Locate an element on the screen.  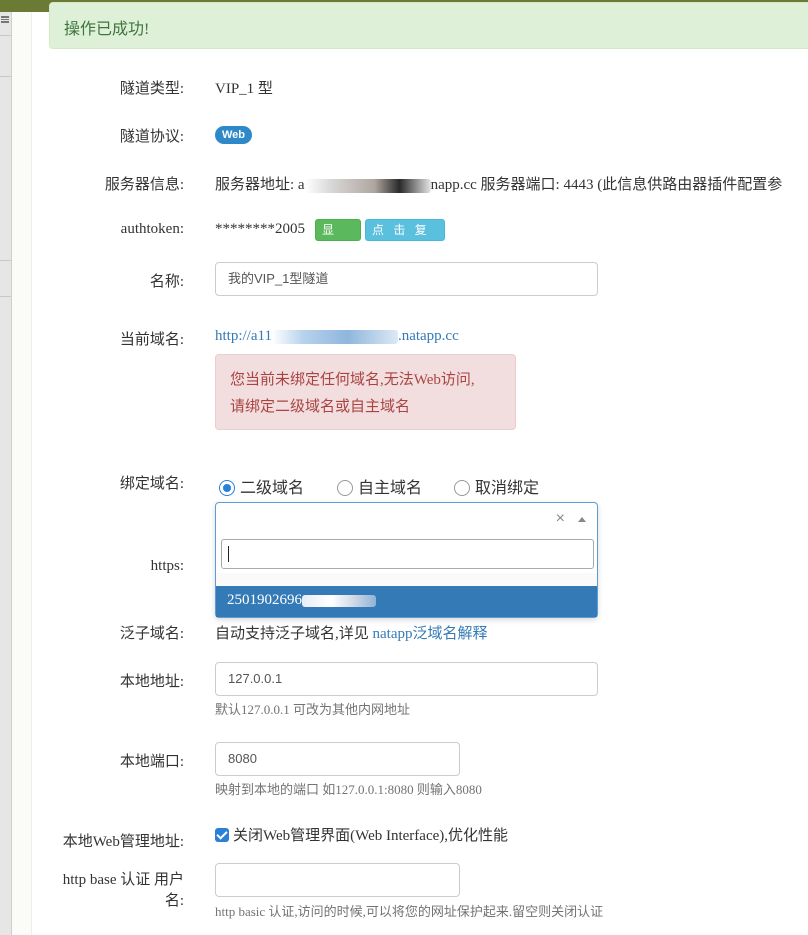
warning-line-2: 请绑定二级域名或自主域名 is located at coordinates (320, 407).